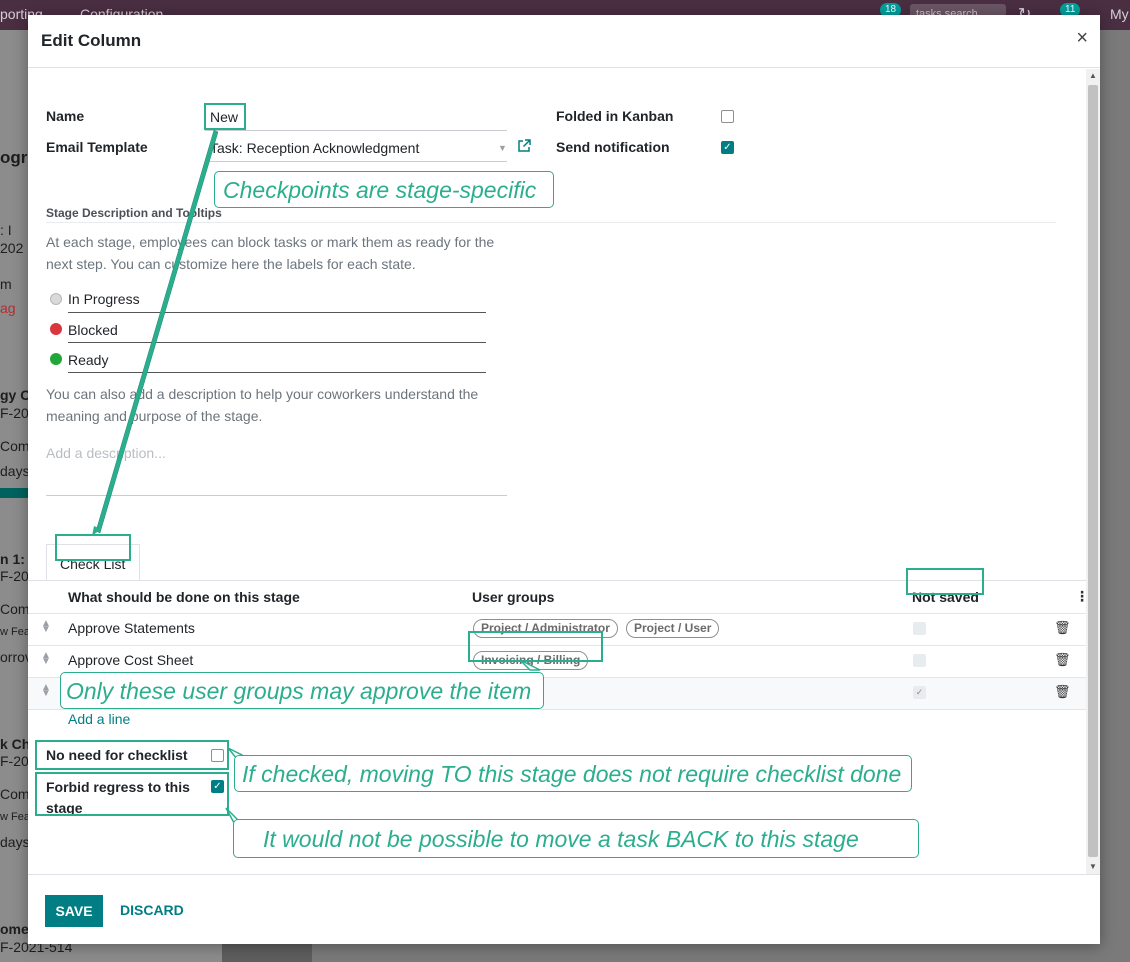 The image size is (1130, 962). What do you see at coordinates (104, 299) in the screenshot?
I see `state-label-in-progress: In Progress` at bounding box center [104, 299].